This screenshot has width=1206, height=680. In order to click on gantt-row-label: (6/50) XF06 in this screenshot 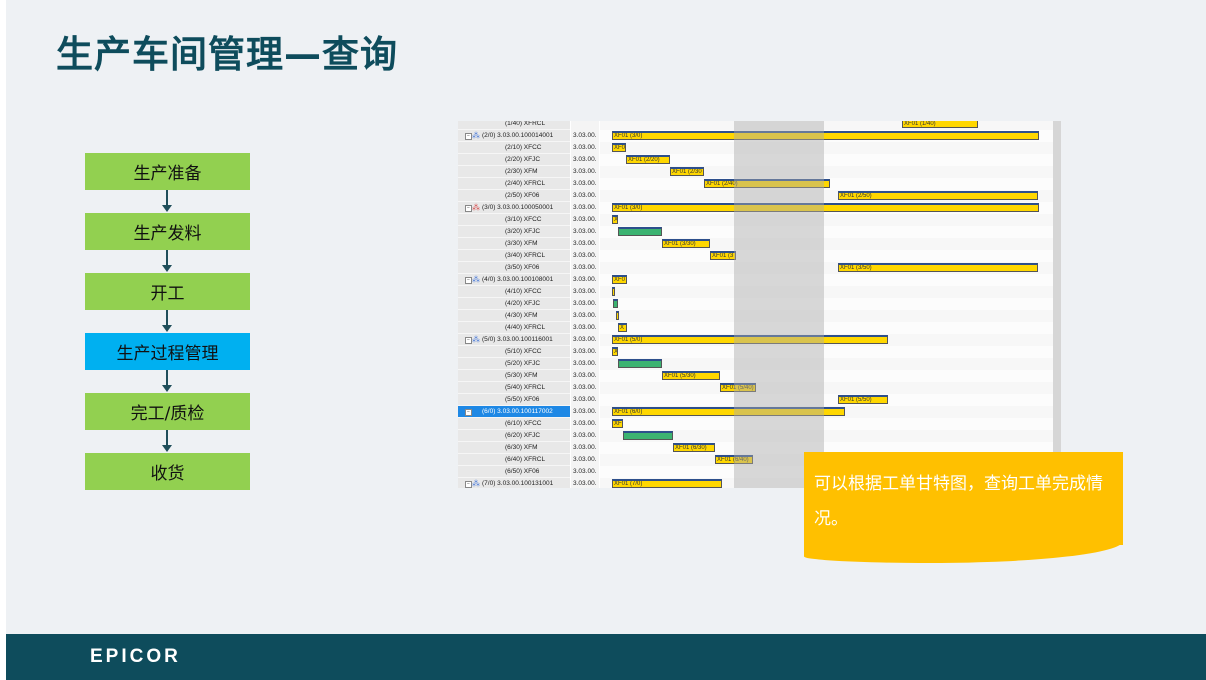, I will do `click(522, 471)`.